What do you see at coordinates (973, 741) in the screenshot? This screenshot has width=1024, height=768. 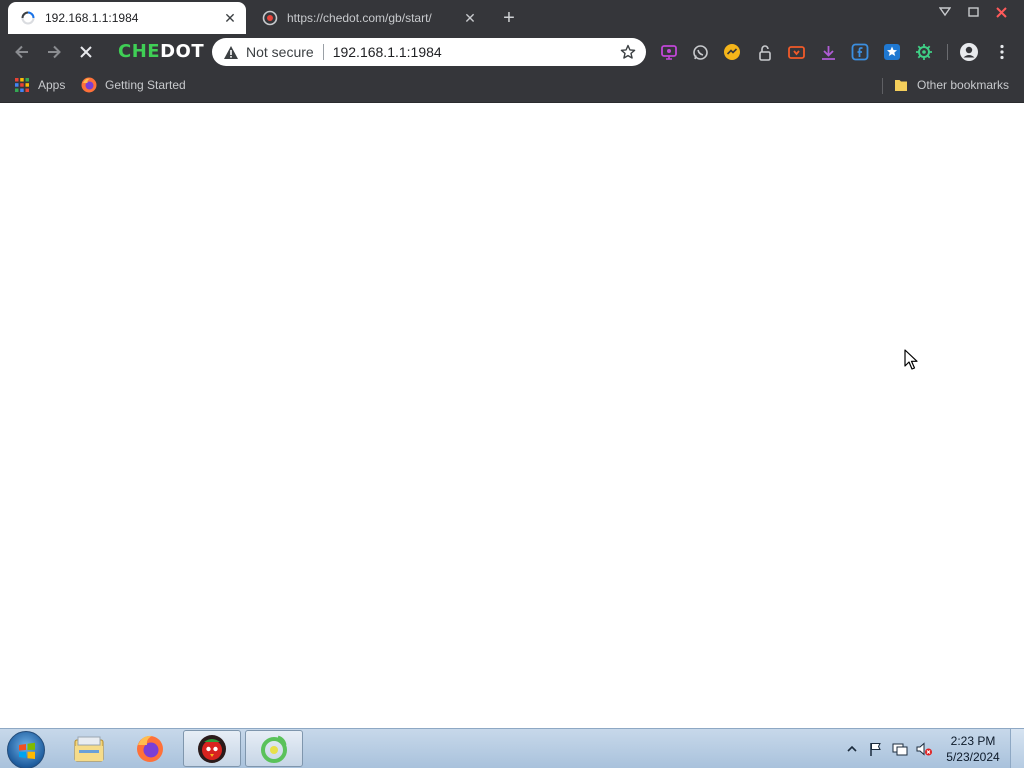 I see `clock-time: 2:23 PM` at bounding box center [973, 741].